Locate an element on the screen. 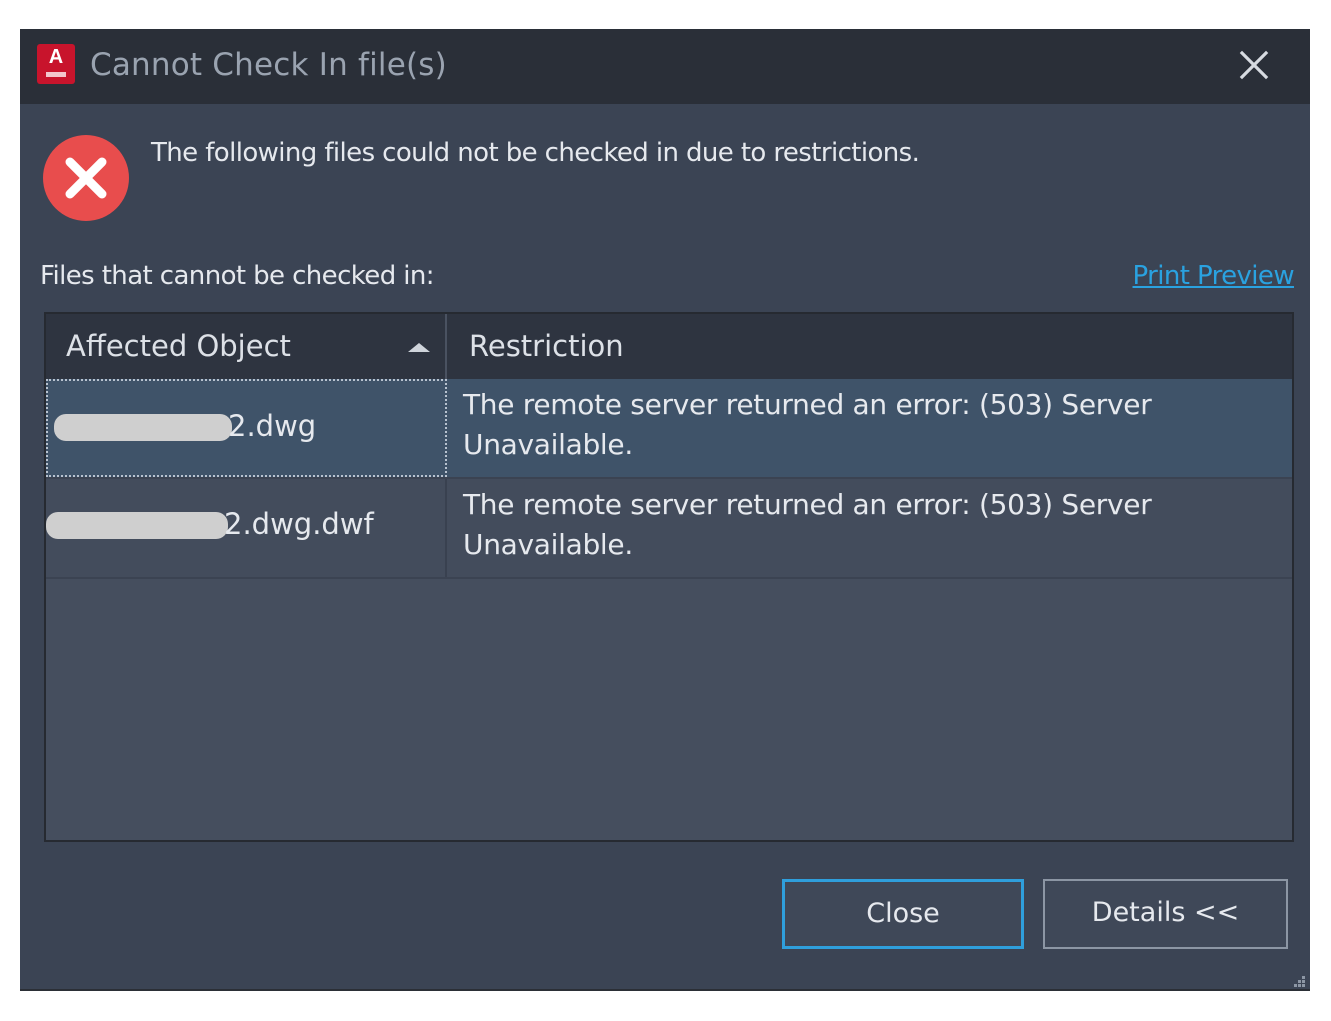 The width and height of the screenshot is (1331, 1021). close-x-glyph is located at coordinates (1254, 65).